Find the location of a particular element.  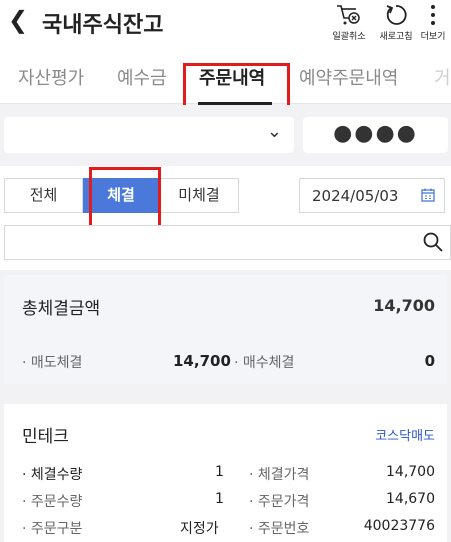

buy-executed-label: · 매수체결 is located at coordinates (264, 363).